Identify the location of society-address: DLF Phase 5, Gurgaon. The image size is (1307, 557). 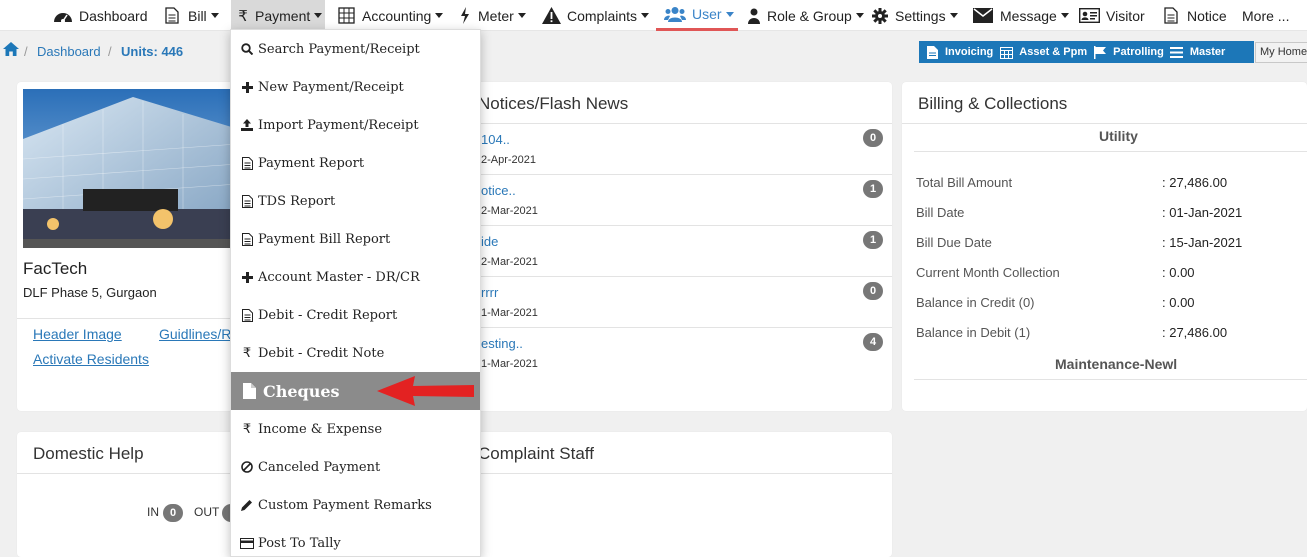
(90, 292).